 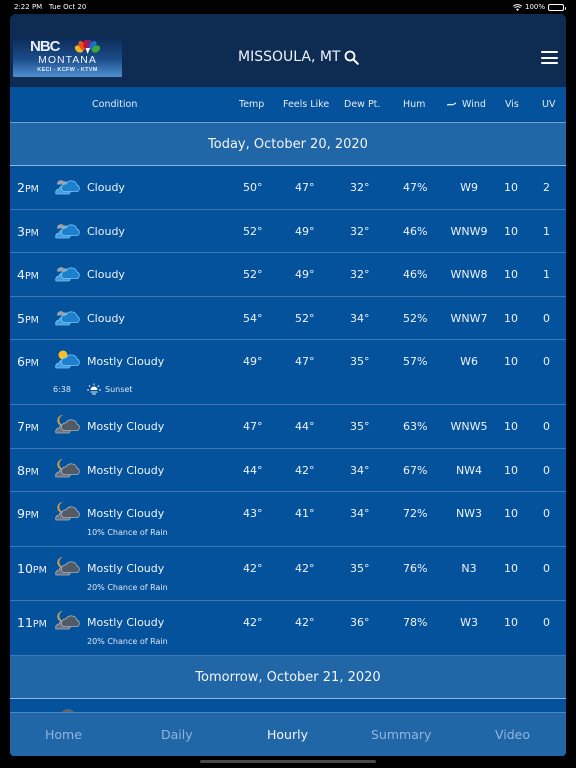 I want to click on location-name: MISSOULA, MT, so click(x=289, y=57).